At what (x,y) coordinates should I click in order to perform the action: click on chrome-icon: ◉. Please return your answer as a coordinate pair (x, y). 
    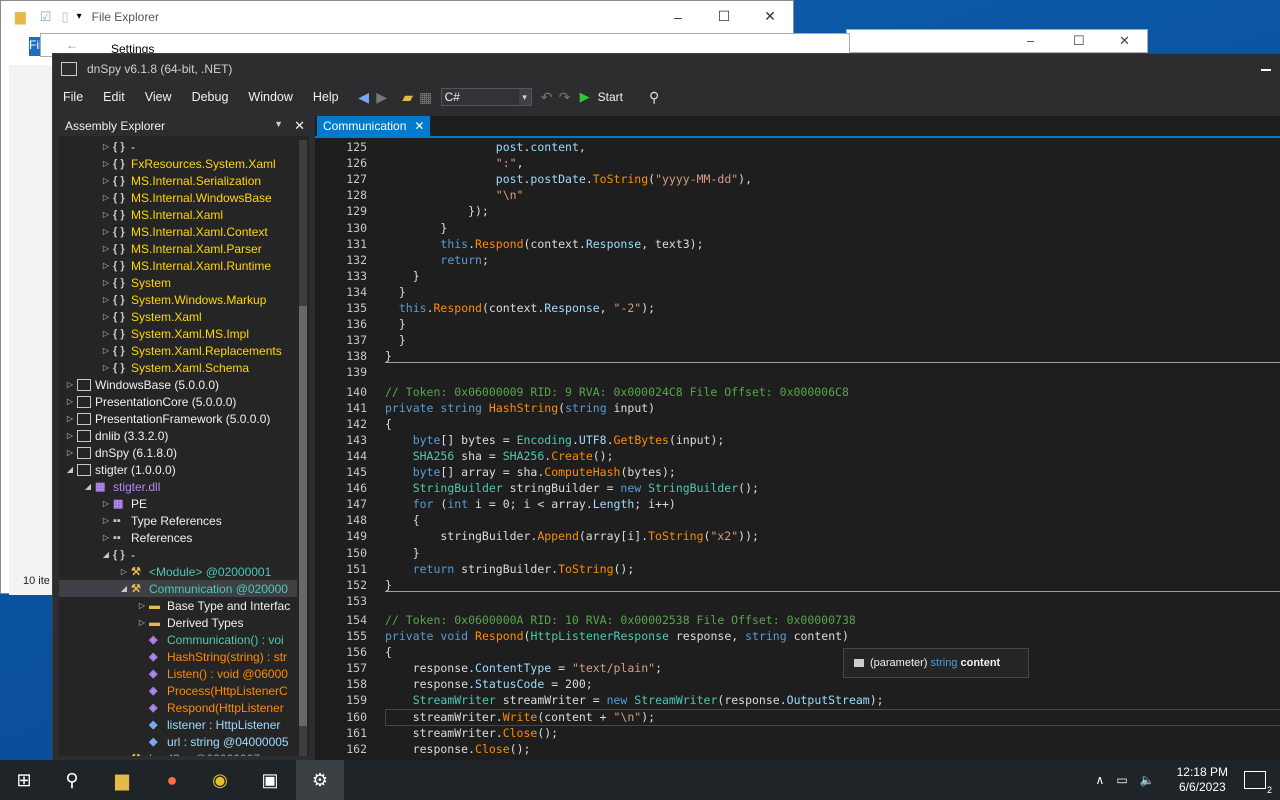
    Looking at the image, I should click on (220, 780).